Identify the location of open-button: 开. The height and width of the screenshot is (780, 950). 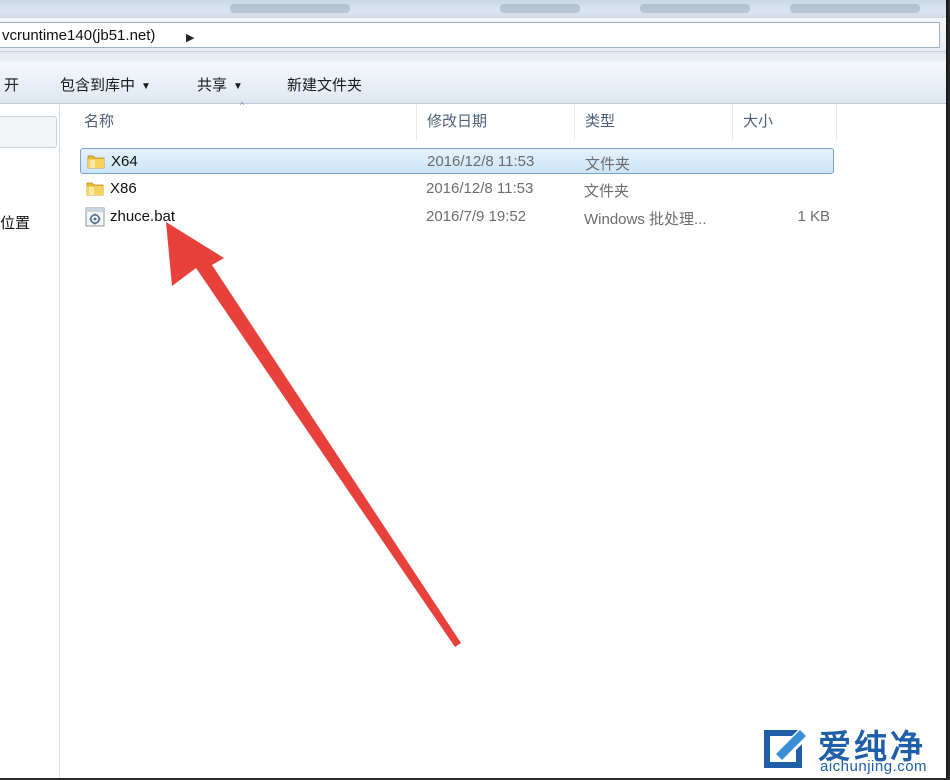
(11, 84).